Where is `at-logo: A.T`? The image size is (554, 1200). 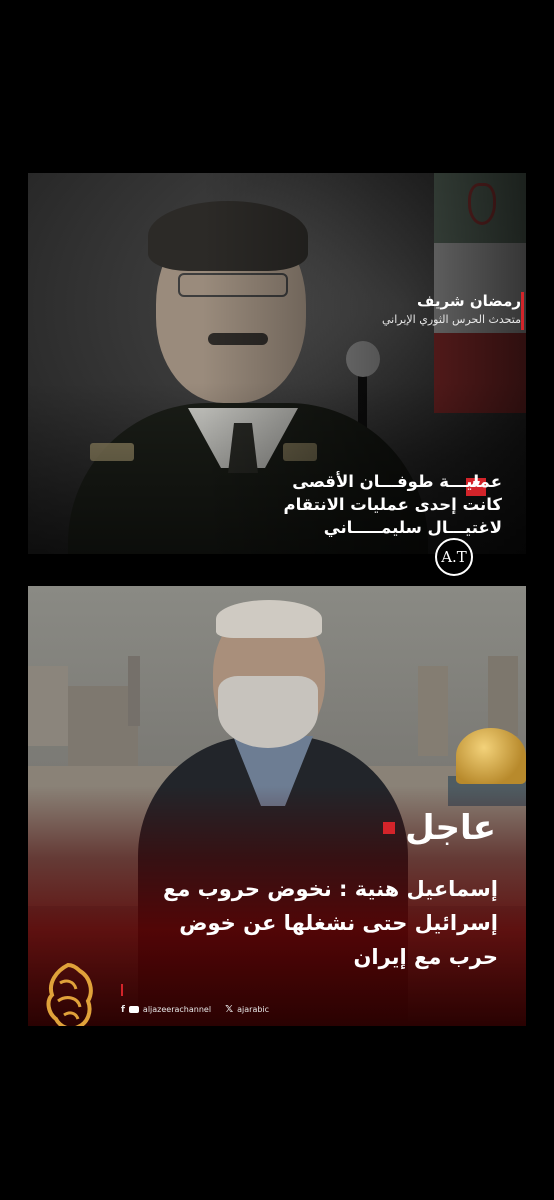 at-logo: A.T is located at coordinates (454, 557).